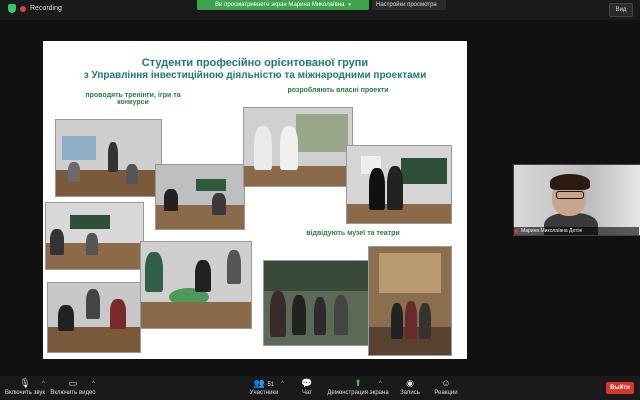 The height and width of the screenshot is (400, 640). What do you see at coordinates (406, 5) in the screenshot?
I see `view-options-label: Настройки просмотра` at bounding box center [406, 5].